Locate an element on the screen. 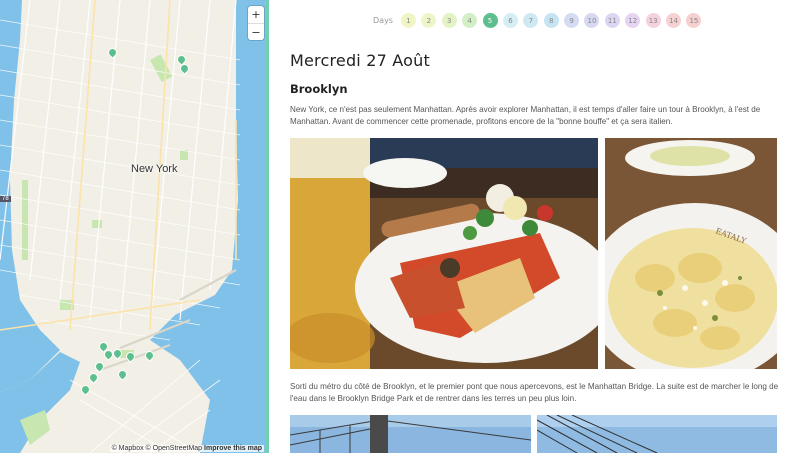 Image resolution: width=800 pixels, height=453 pixels. day-8-button: 8 is located at coordinates (551, 20).